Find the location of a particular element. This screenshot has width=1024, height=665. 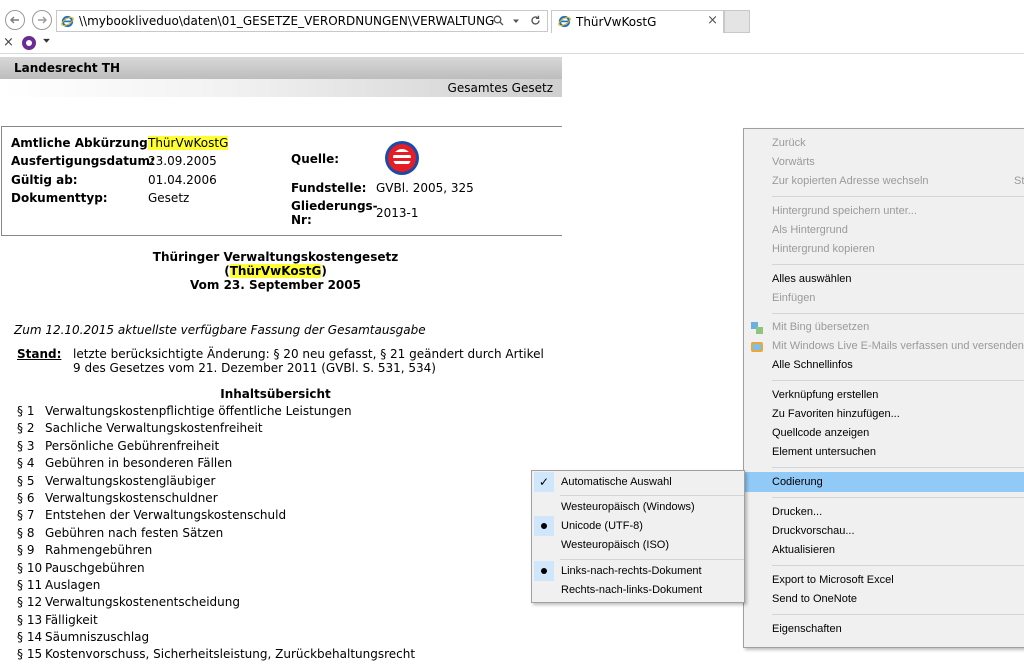

toc-item: § 3 Persönliche Gebührenfreiheit is located at coordinates (216, 447).